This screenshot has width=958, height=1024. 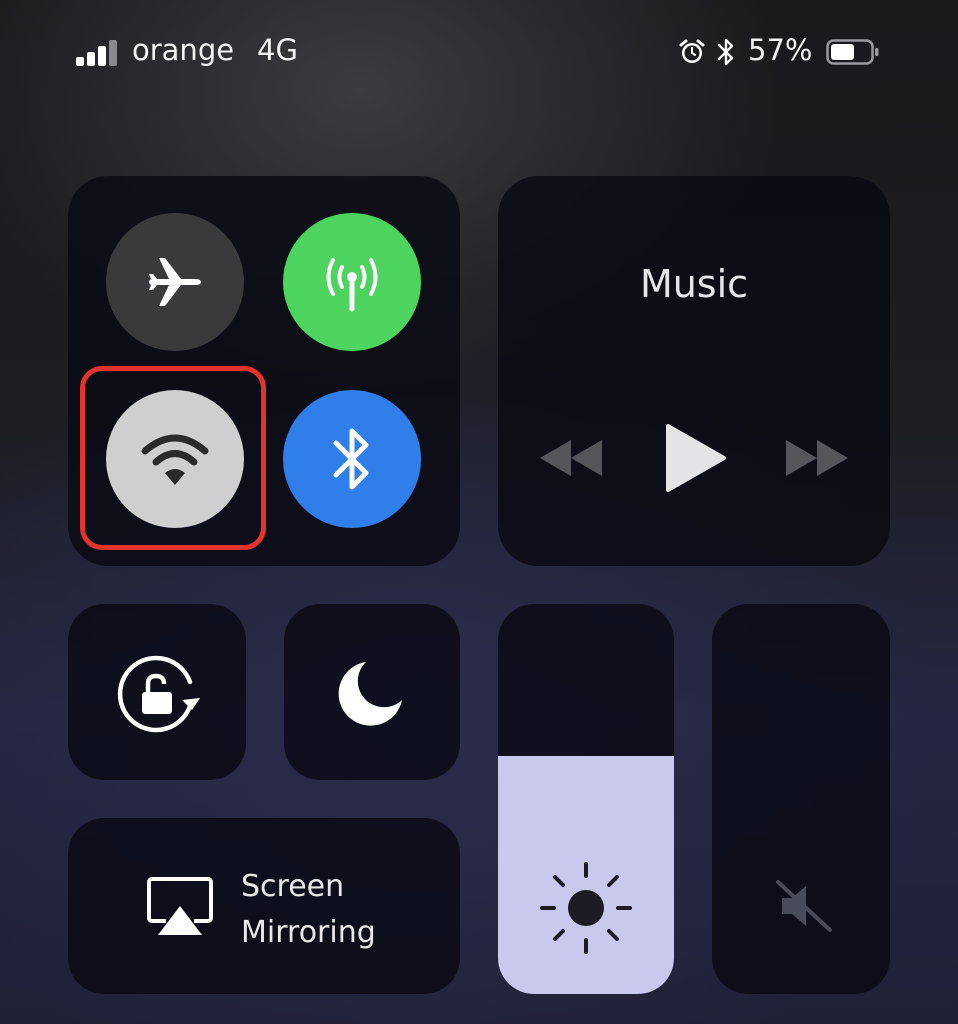 What do you see at coordinates (308, 910) in the screenshot?
I see `screen-mirroring-label: Screen Mirroring` at bounding box center [308, 910].